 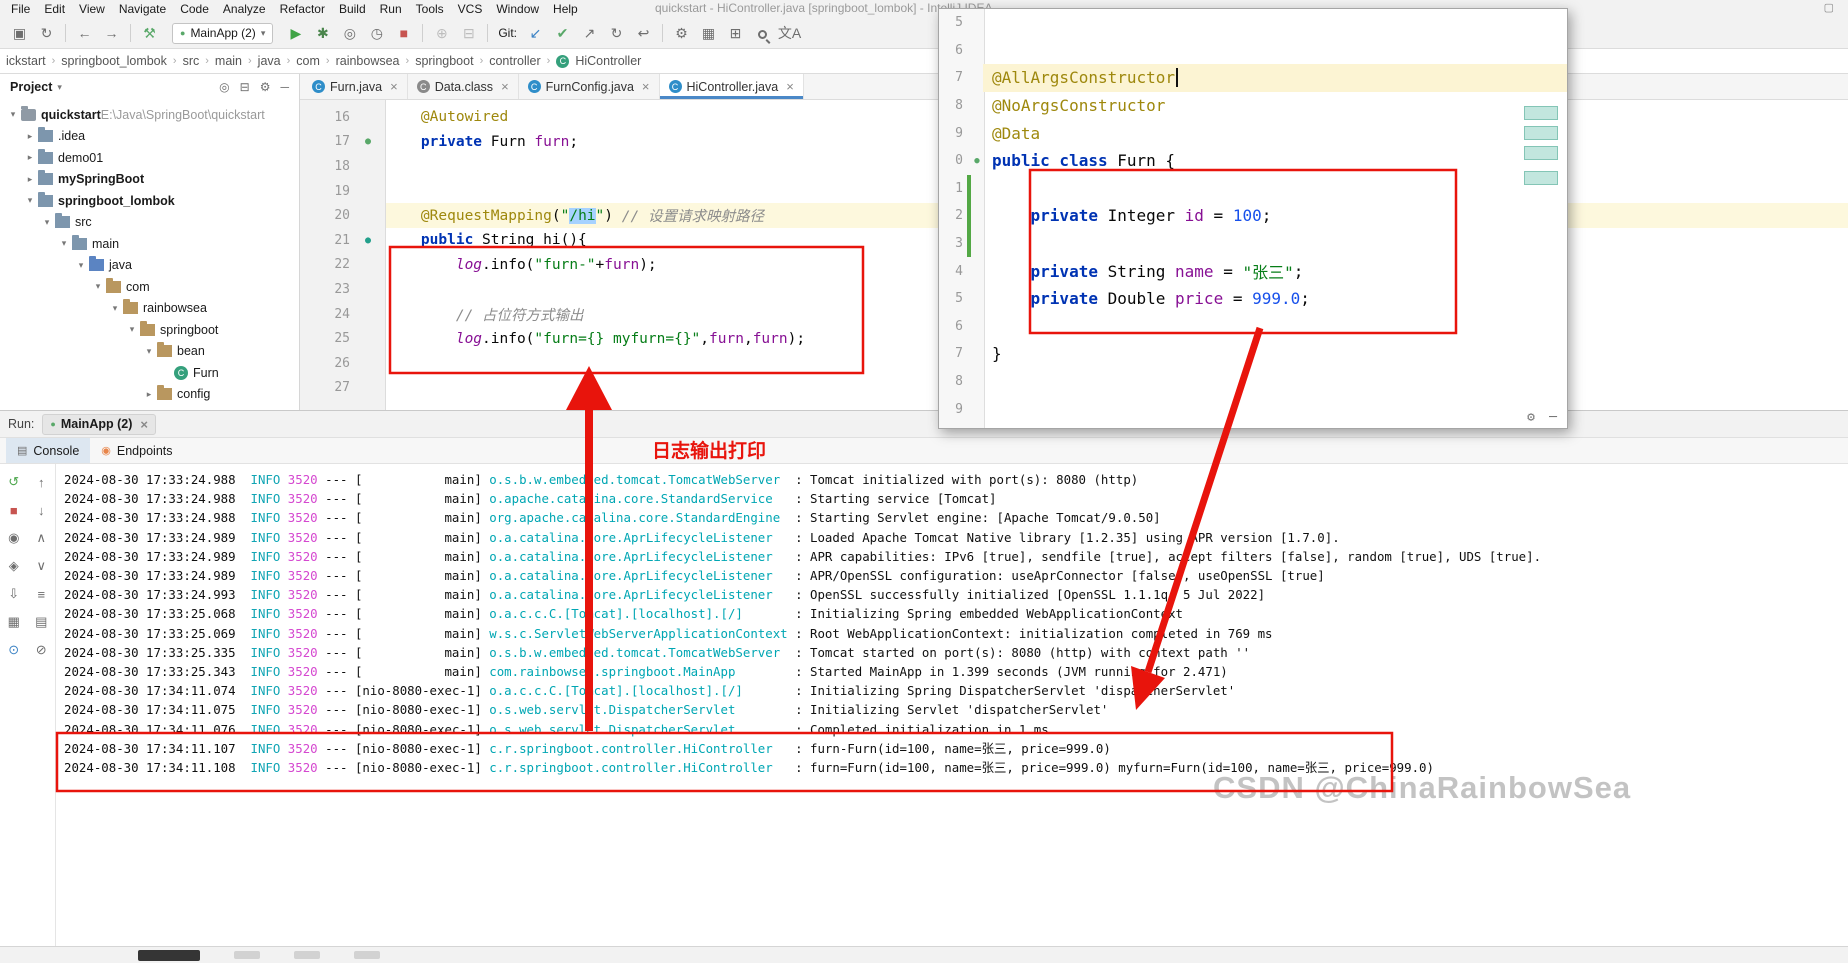 What do you see at coordinates (26, 61) in the screenshot?
I see `breadcrumb-item-ickstart: ickstart` at bounding box center [26, 61].